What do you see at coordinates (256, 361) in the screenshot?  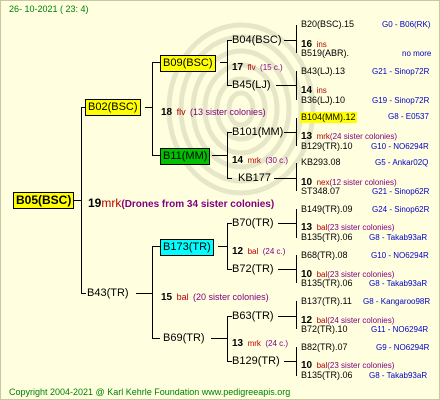 I see `gen3-node-b129: B129(TR)` at bounding box center [256, 361].